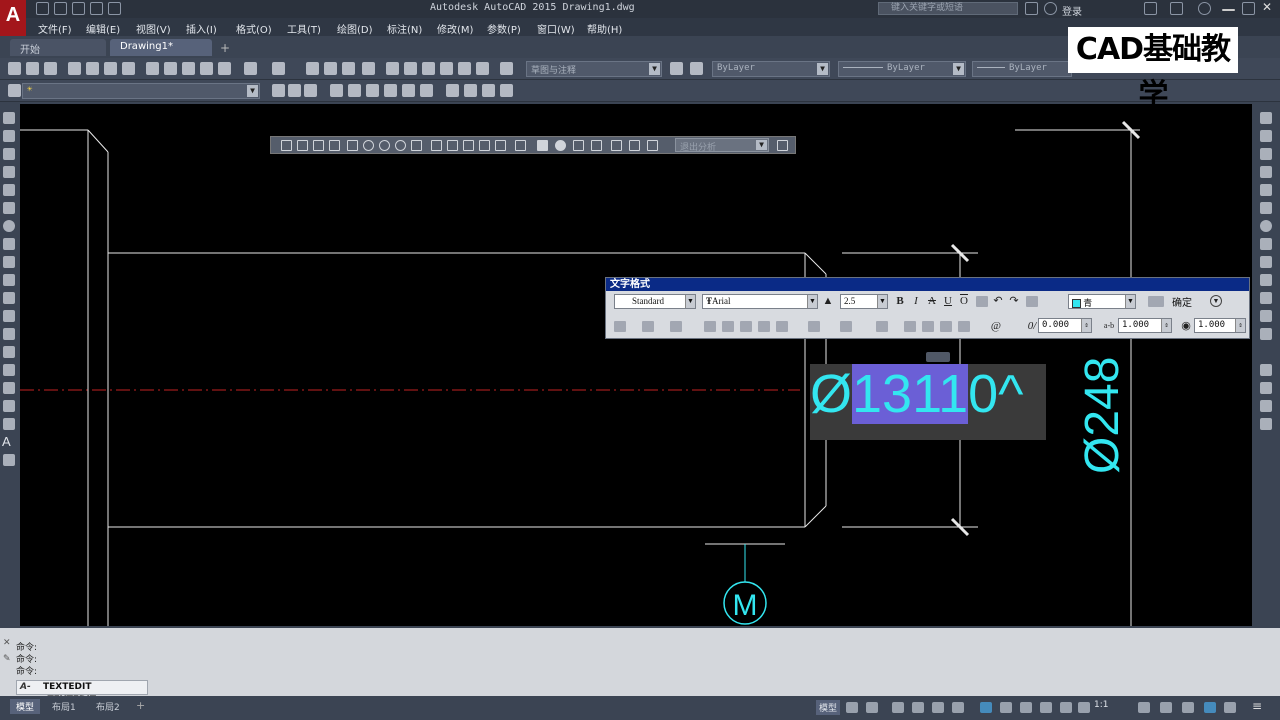  Describe the element at coordinates (1266, 316) in the screenshot. I see `break-icon` at that location.